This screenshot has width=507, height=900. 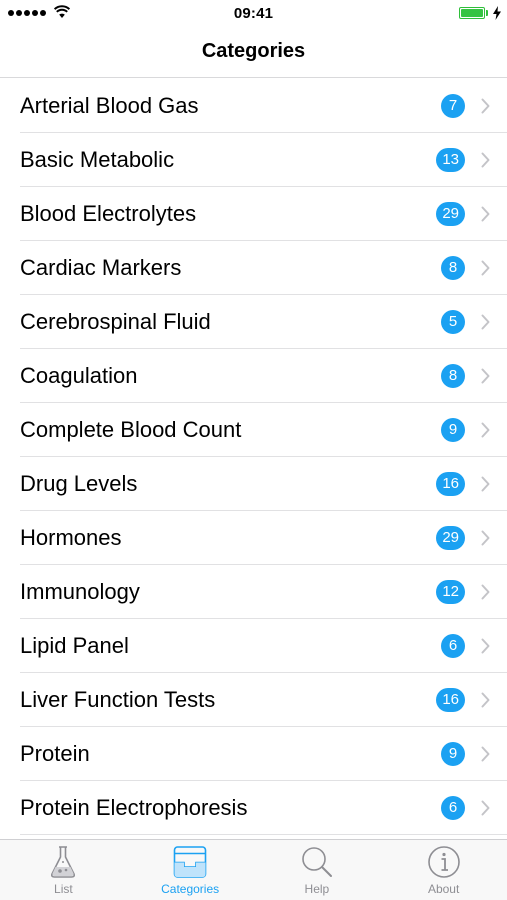 I want to click on tab-about-label: About, so click(x=443, y=889).